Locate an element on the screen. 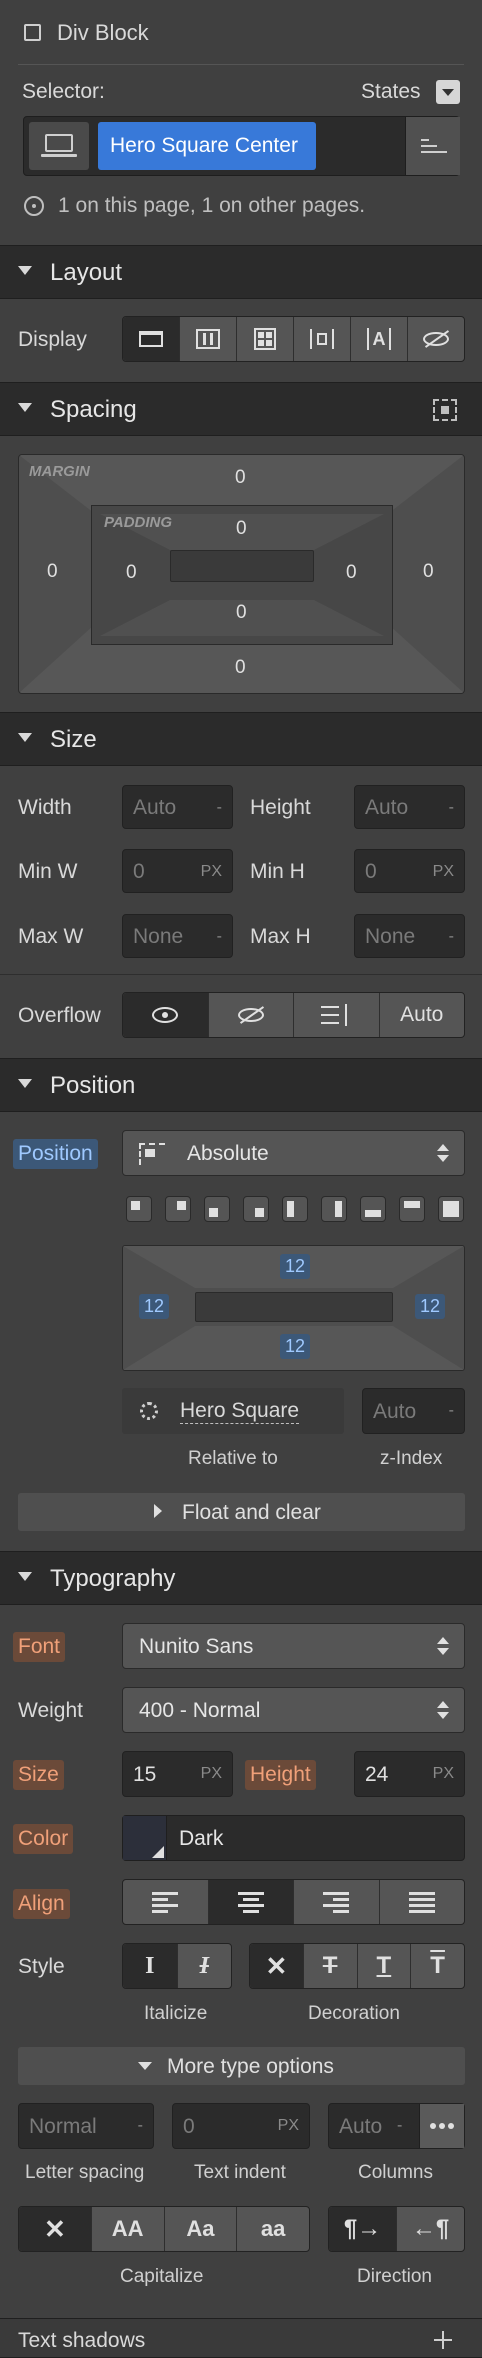 This screenshot has width=482, height=2358. align-right-option is located at coordinates (336, 1902).